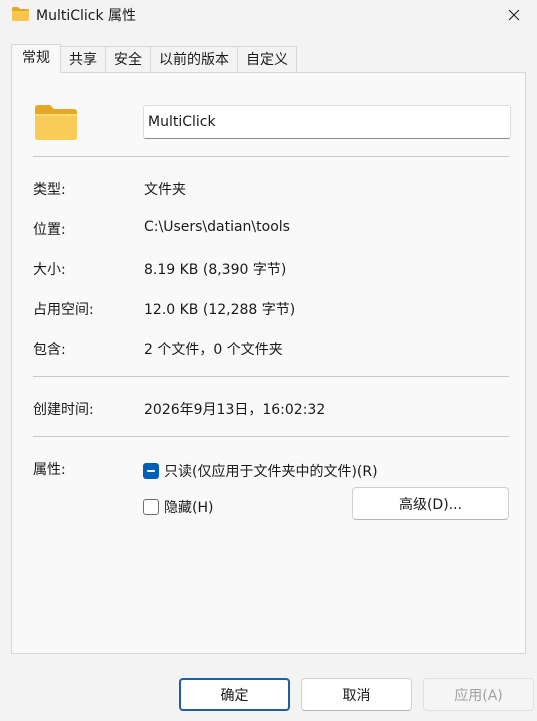  I want to click on close-icon, so click(514, 15).